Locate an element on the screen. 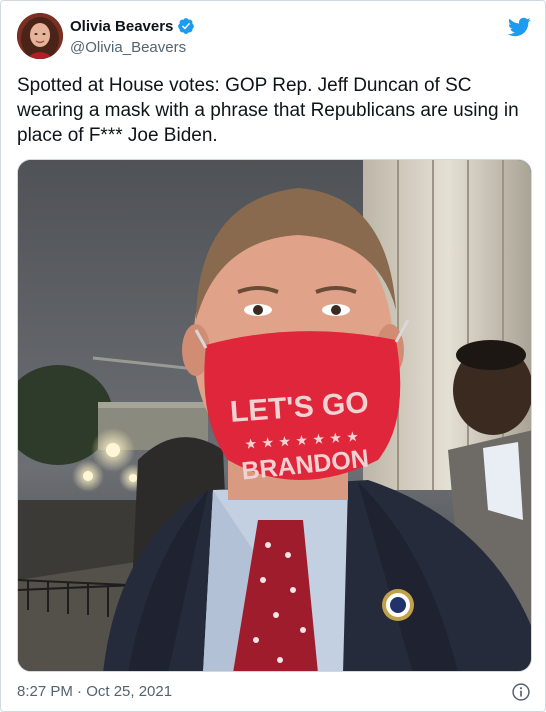 This screenshot has width=546, height=712. info-icon is located at coordinates (521, 692).